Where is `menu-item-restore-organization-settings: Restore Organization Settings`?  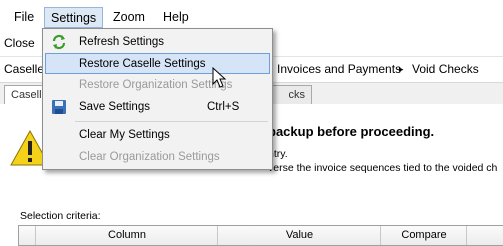
menu-item-restore-organization-settings: Restore Organization Settings is located at coordinates (157, 85).